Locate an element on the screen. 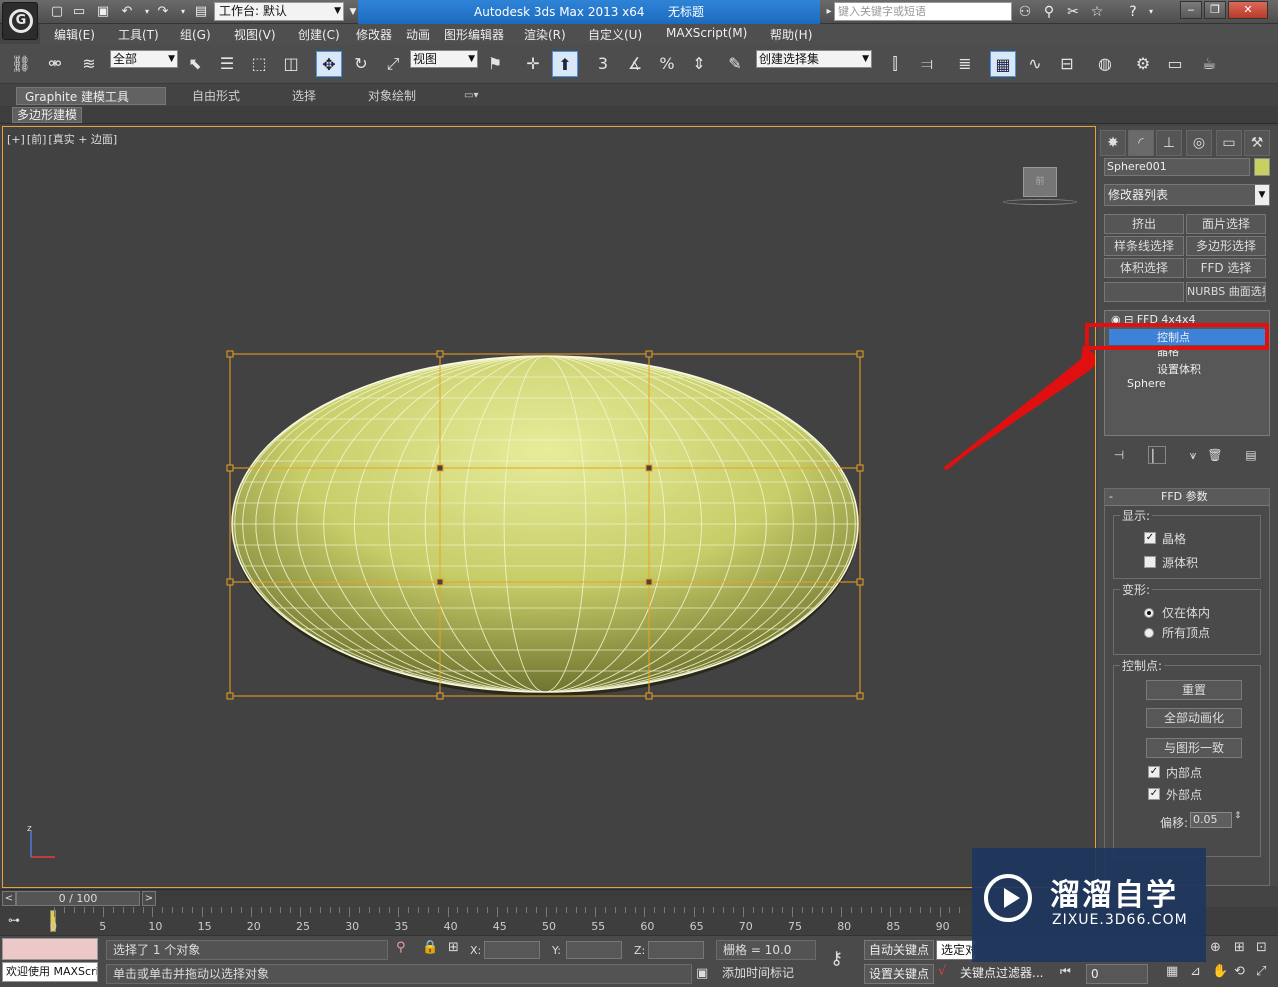 The height and width of the screenshot is (987, 1278). help-dropdown-icon: ▾ is located at coordinates (1151, 12).